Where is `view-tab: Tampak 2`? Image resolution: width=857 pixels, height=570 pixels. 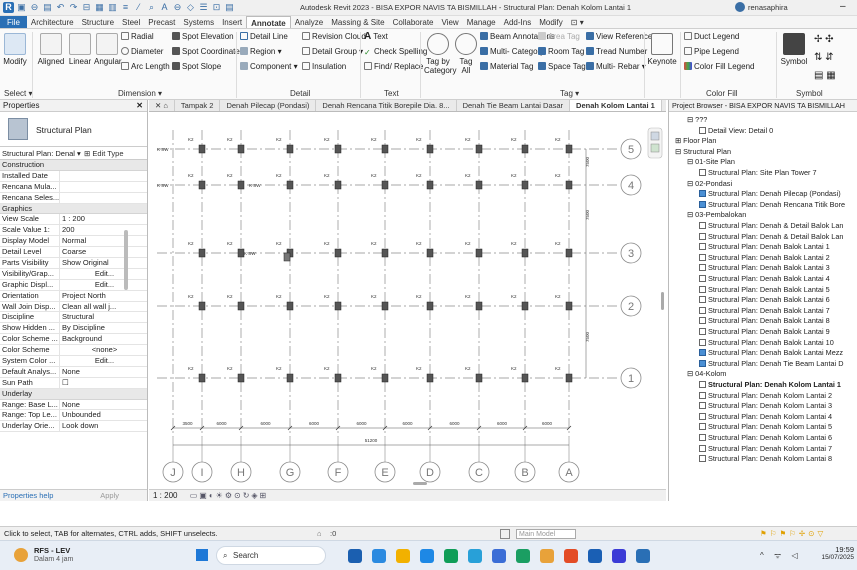 view-tab: Tampak 2 is located at coordinates (198, 105).